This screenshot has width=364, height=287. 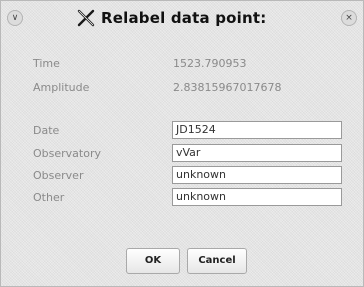 What do you see at coordinates (58, 175) in the screenshot?
I see `observer-label: Observer` at bounding box center [58, 175].